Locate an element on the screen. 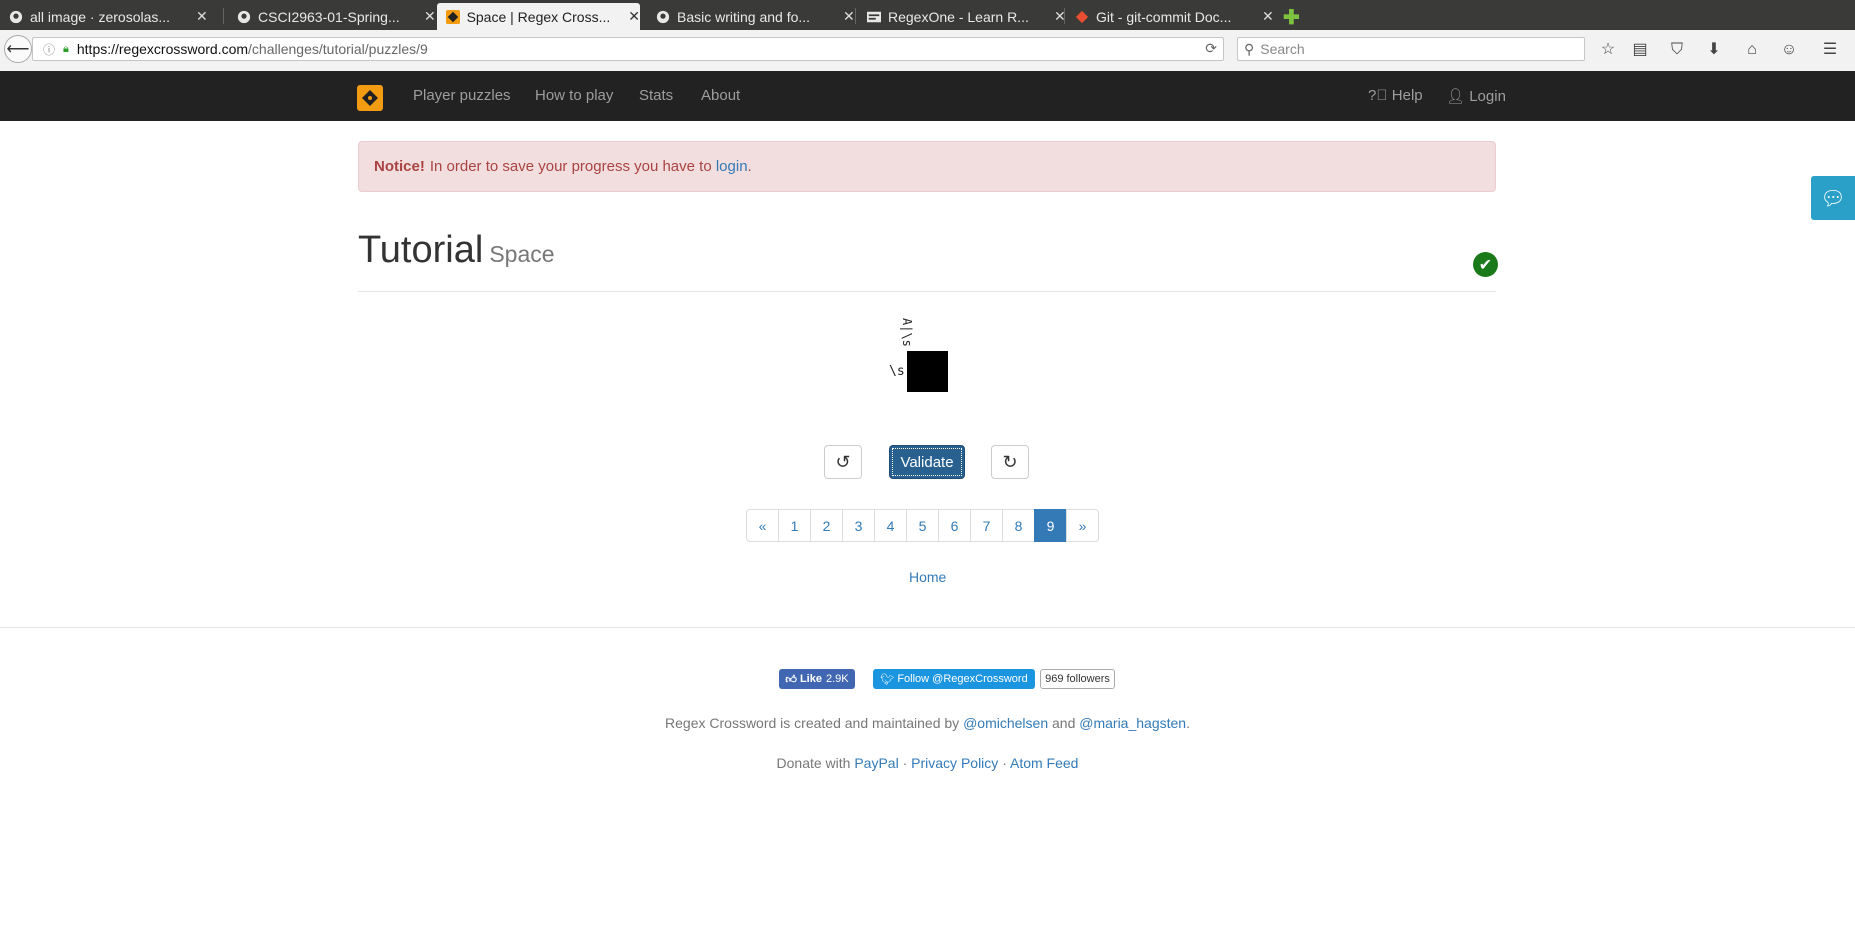  redo-button: ↻ is located at coordinates (1010, 462).